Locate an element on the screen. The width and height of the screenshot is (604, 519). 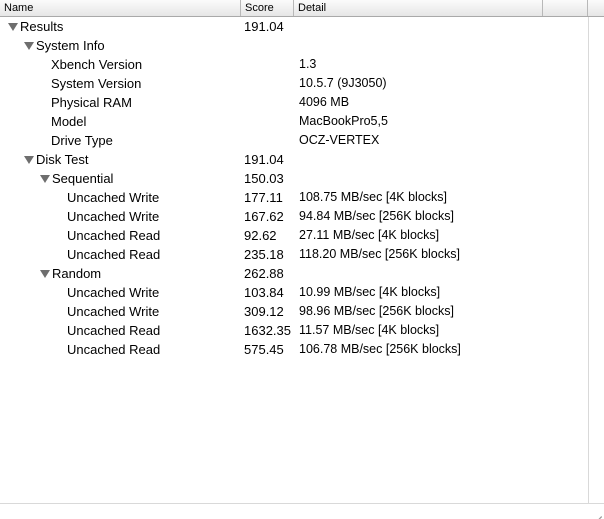
row-detail: 11.57 MB/sec [4K blocks] is located at coordinates (369, 330).